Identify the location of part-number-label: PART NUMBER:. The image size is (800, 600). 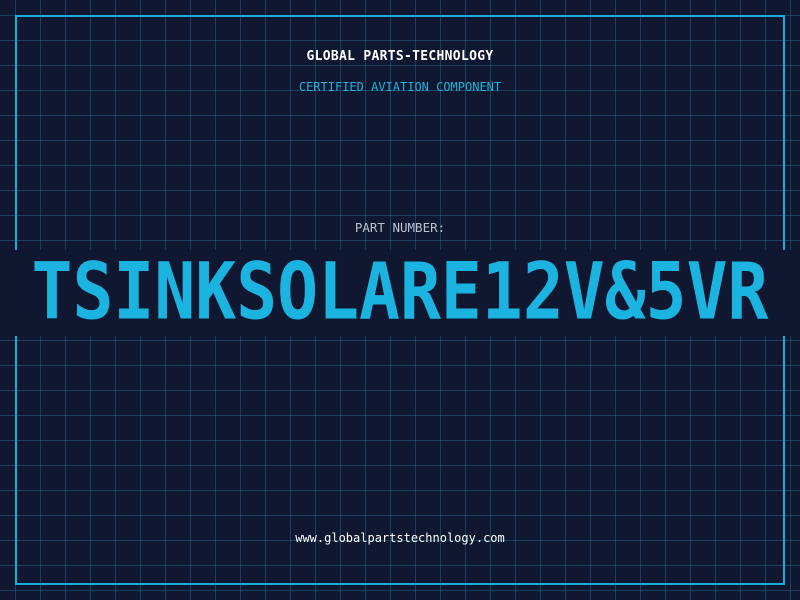
(400, 227).